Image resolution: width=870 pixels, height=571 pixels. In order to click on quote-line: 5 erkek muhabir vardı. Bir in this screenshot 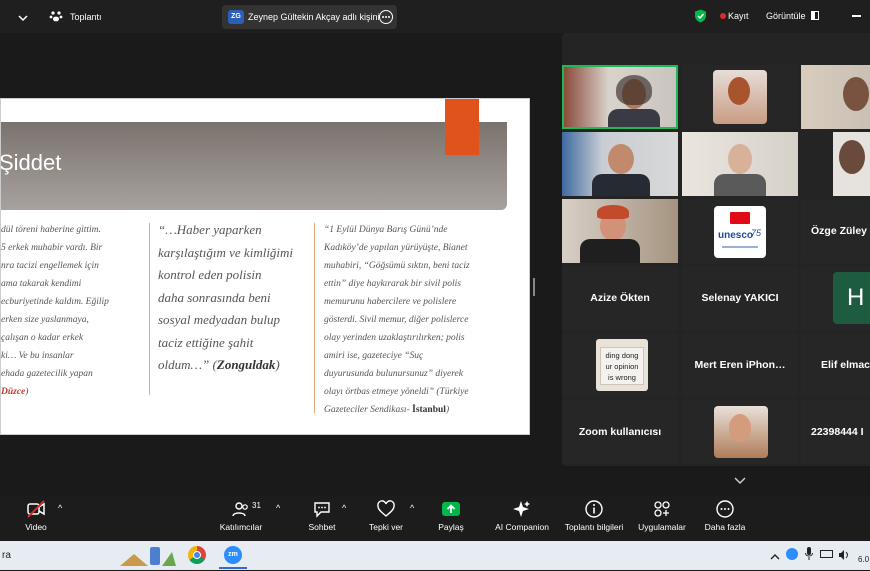, I will do `click(52, 248)`.